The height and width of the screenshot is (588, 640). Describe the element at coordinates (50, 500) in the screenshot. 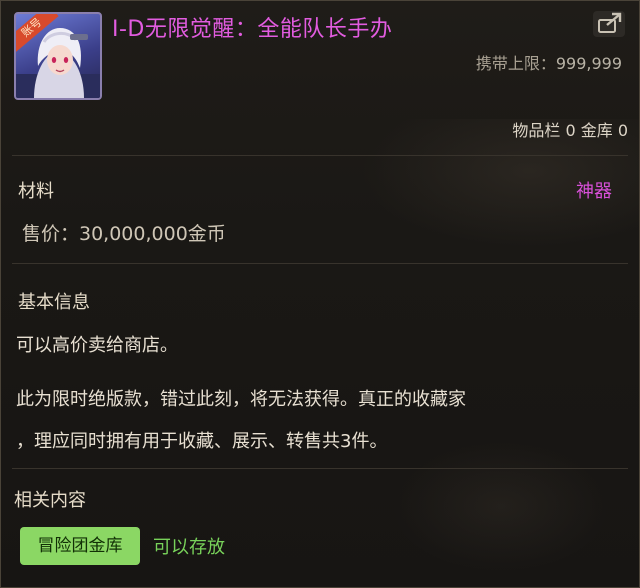

I see `related-heading: 相关内容` at that location.